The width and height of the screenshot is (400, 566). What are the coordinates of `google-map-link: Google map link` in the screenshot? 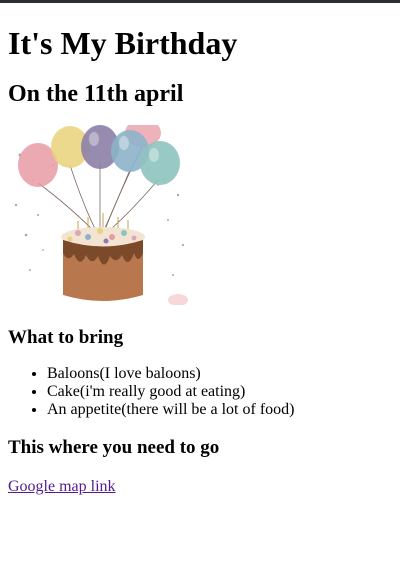 It's located at (62, 487).